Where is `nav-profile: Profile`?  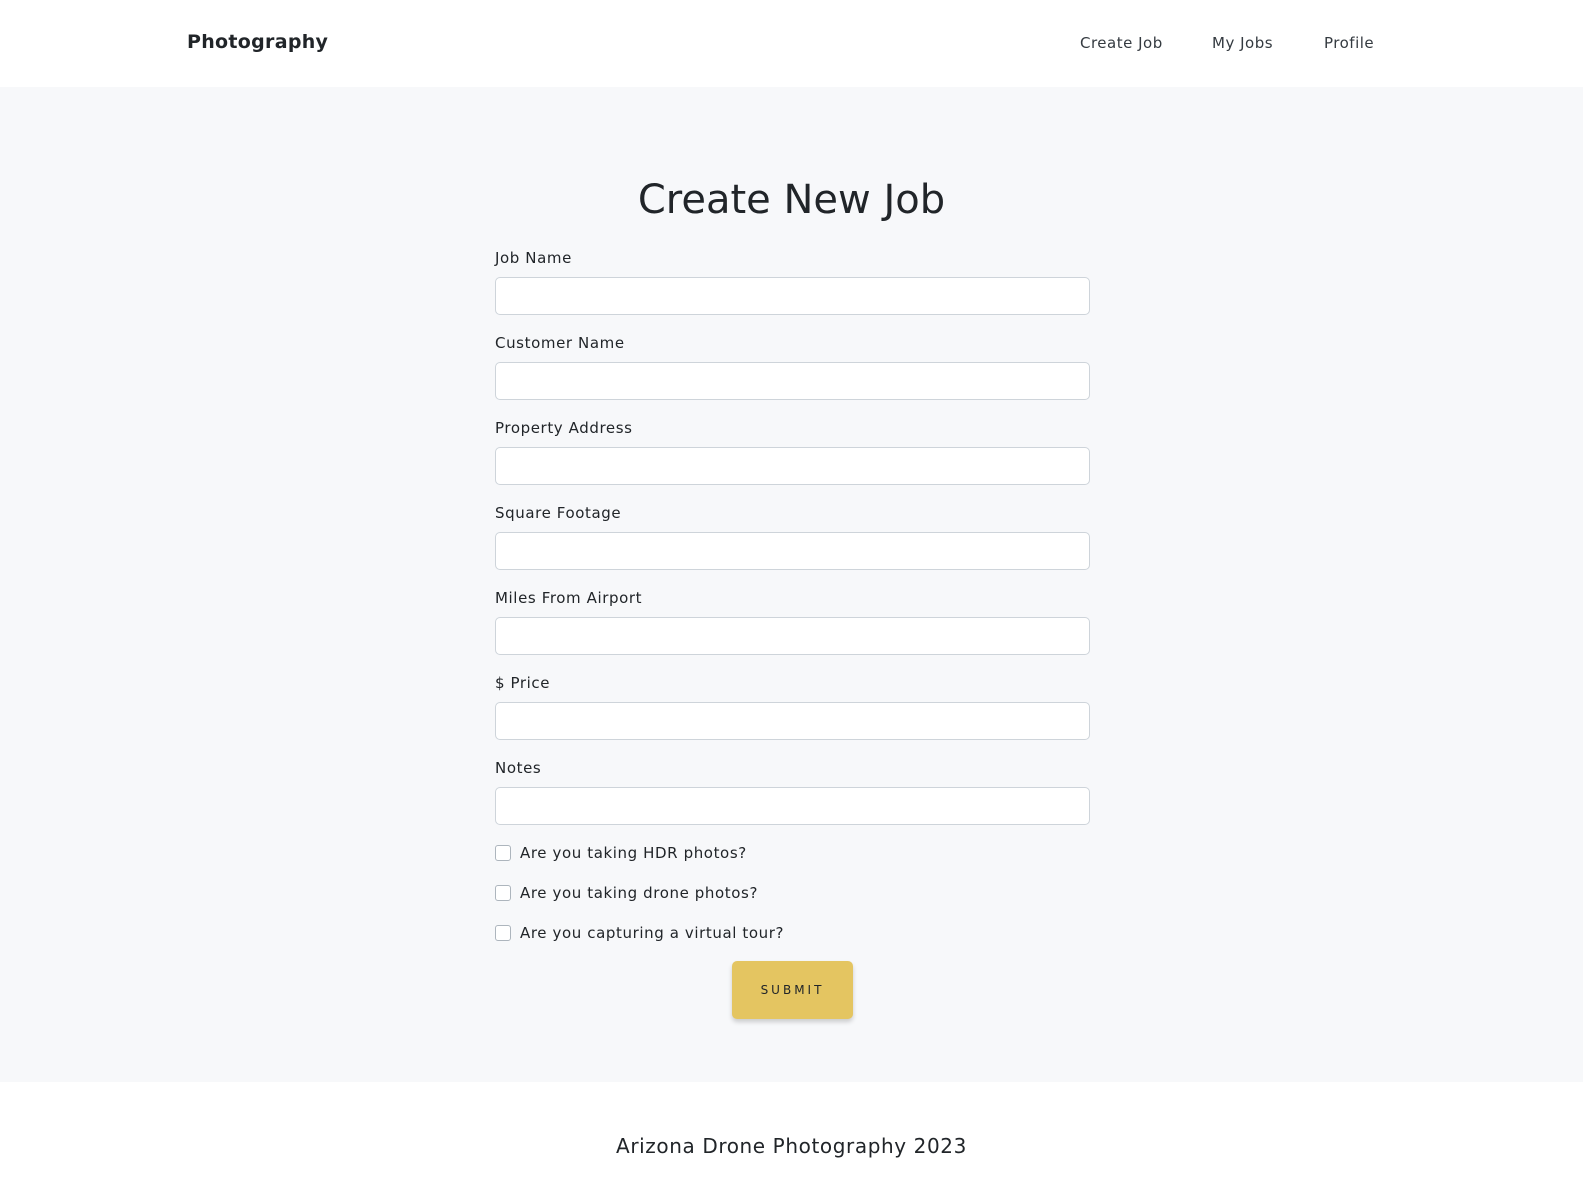
nav-profile: Profile is located at coordinates (1349, 43).